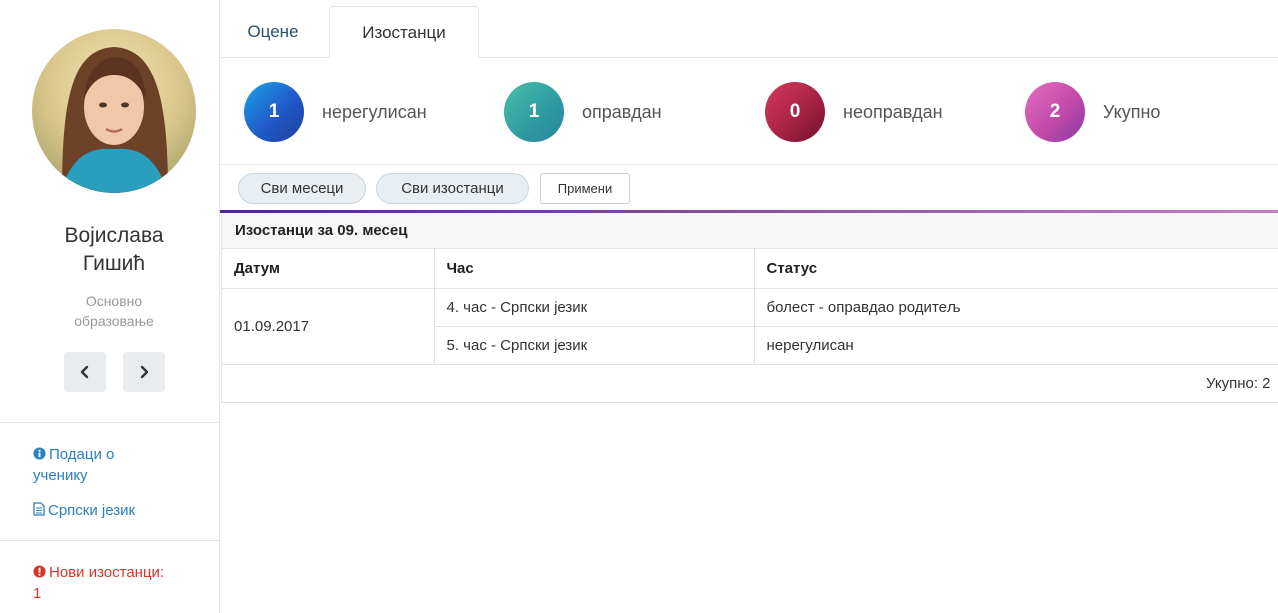  Describe the element at coordinates (114, 263) in the screenshot. I see `student-last-name: Гишић` at that location.